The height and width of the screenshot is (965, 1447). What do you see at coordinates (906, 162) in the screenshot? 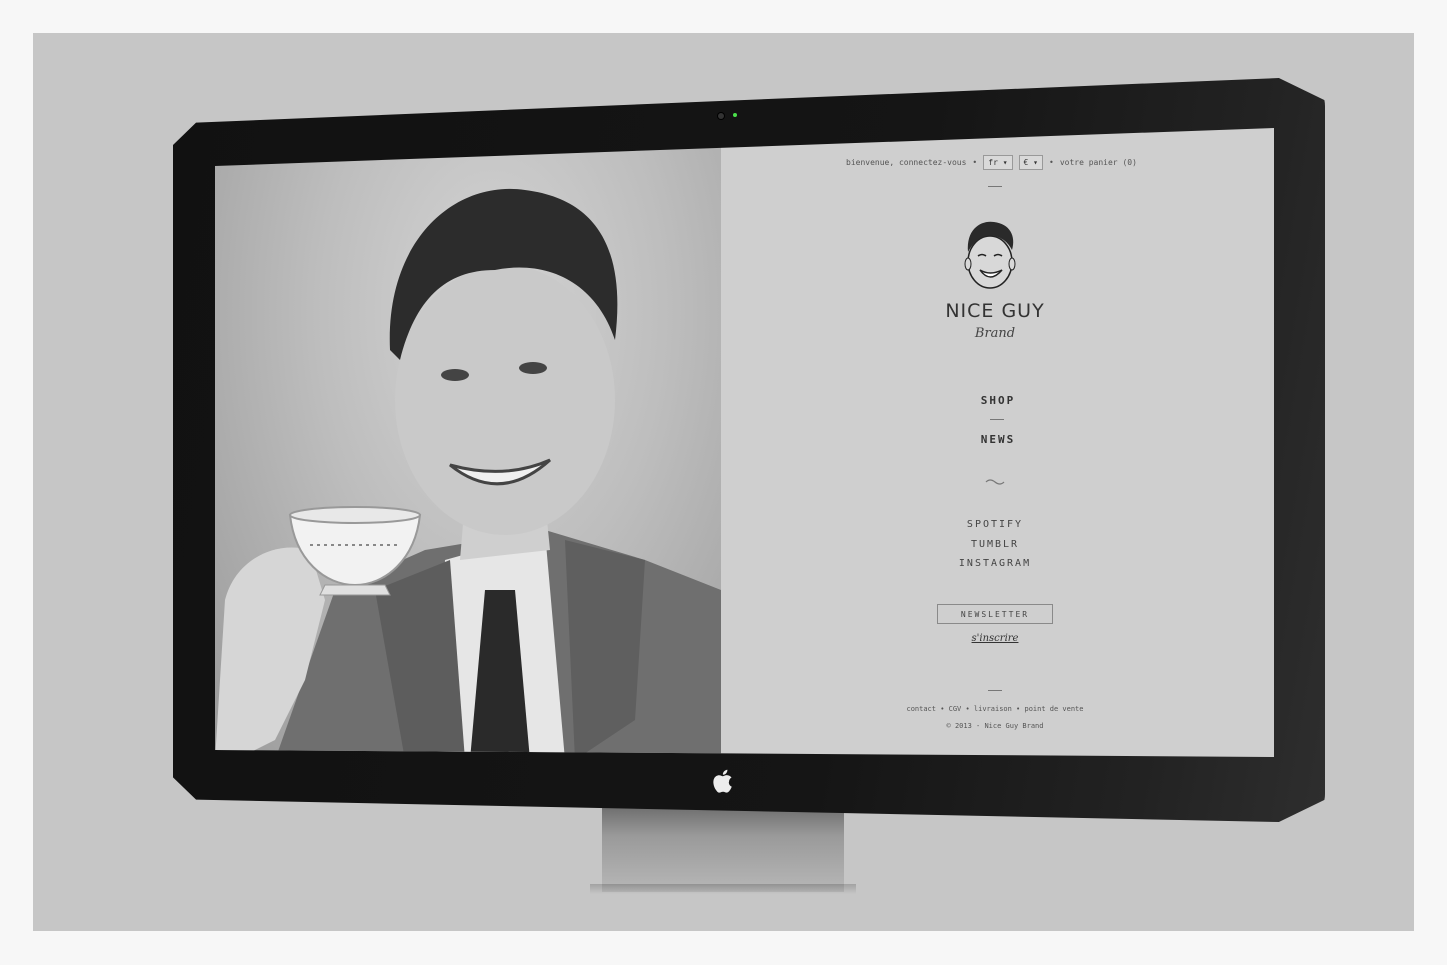
I see `login-link: bienvenue, connectez-vous` at bounding box center [906, 162].